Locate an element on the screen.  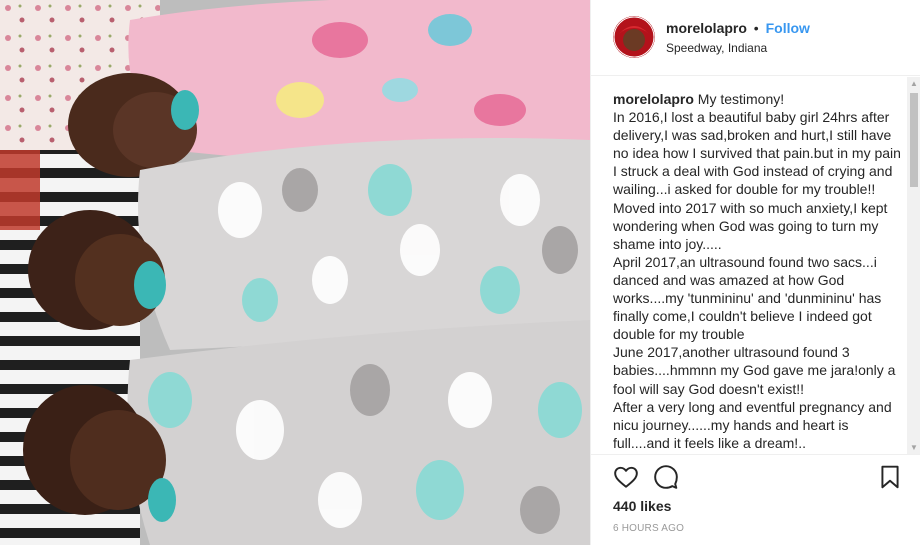
avatar is located at coordinates (634, 37).